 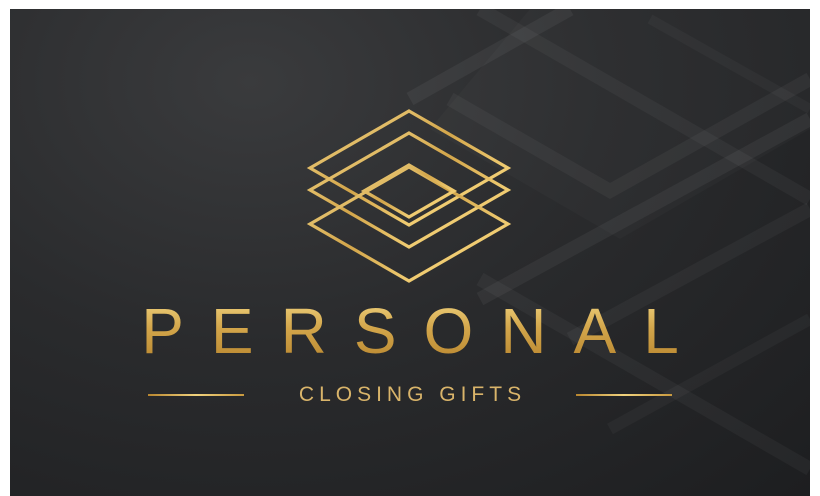 I want to click on brand-title: PERSONAL, so click(x=410, y=331).